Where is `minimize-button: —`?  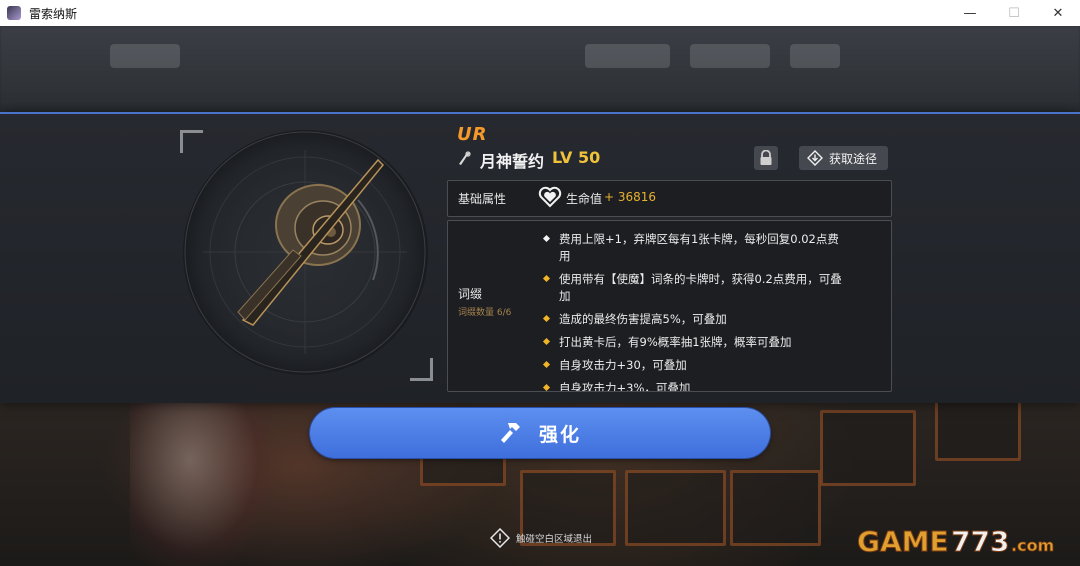
minimize-button: — is located at coordinates (970, 13).